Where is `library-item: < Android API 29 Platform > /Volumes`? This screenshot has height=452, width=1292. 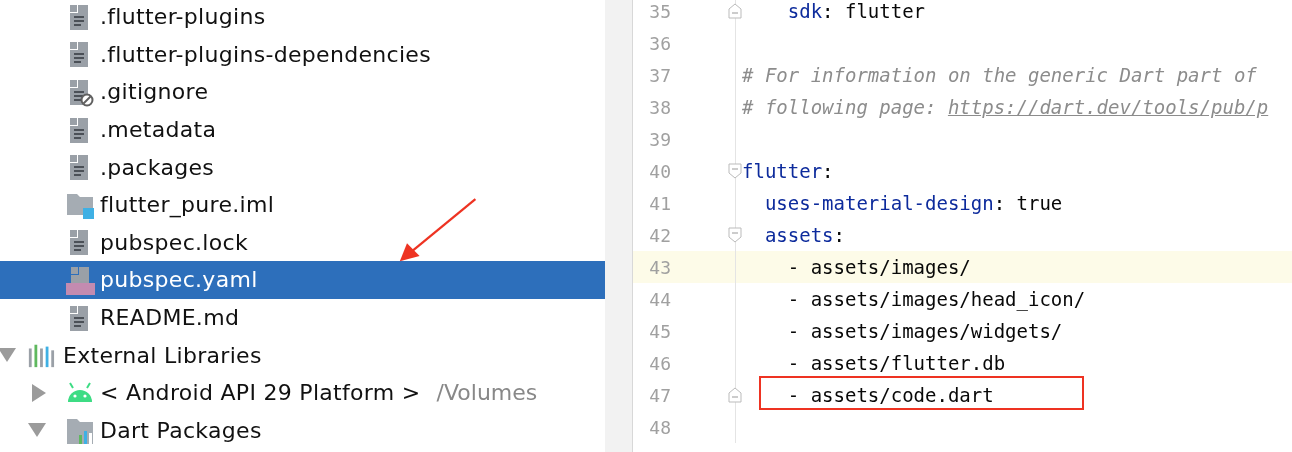 library-item: < Android API 29 Platform > /Volumes is located at coordinates (302, 392).